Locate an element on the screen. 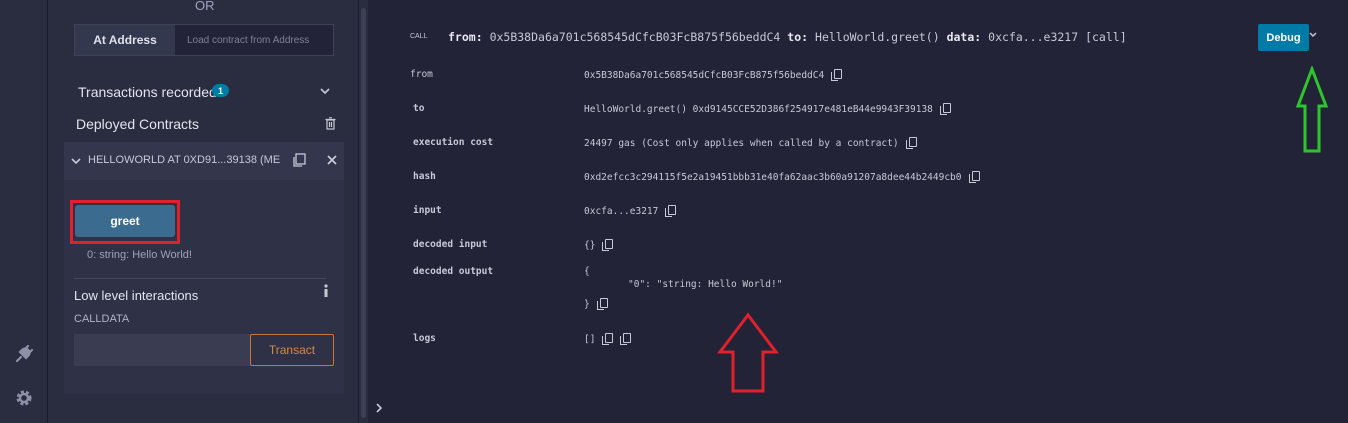 Image resolution: width=1348 pixels, height=423 pixels. contract-title: HELLOWORLD AT 0XD91...39138 (MEMORY) is located at coordinates (184, 160).